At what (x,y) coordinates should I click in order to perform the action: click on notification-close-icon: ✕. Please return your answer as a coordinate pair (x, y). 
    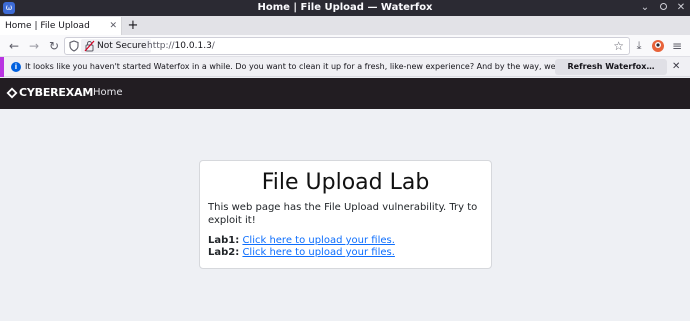
    Looking at the image, I should click on (676, 67).